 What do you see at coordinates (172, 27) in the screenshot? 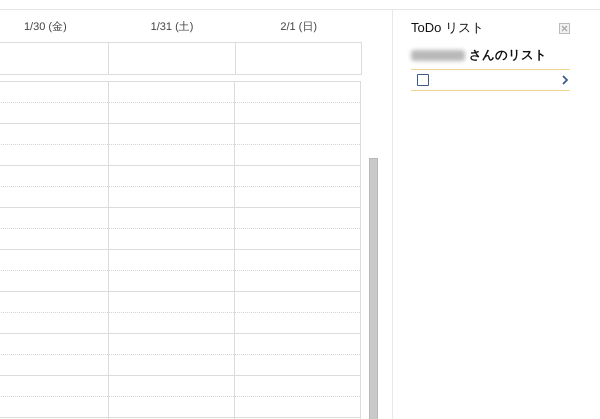
I see `day-header: 1/31 (土)` at bounding box center [172, 27].